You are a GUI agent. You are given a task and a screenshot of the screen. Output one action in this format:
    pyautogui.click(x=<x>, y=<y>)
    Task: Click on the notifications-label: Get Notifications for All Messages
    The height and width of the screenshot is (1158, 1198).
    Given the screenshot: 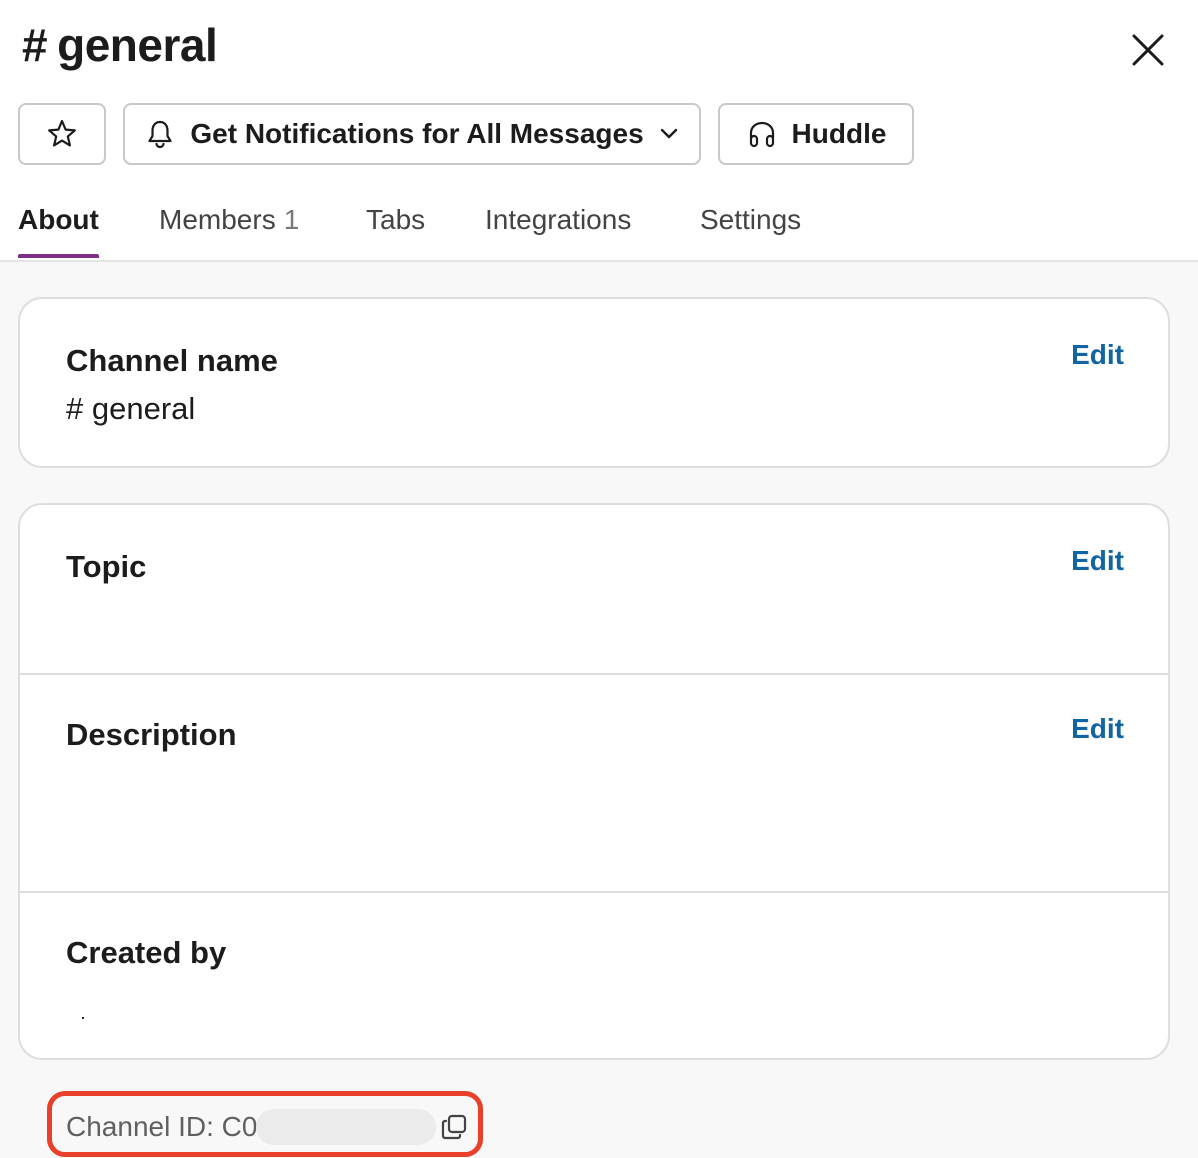 What is the action you would take?
    pyautogui.click(x=417, y=133)
    